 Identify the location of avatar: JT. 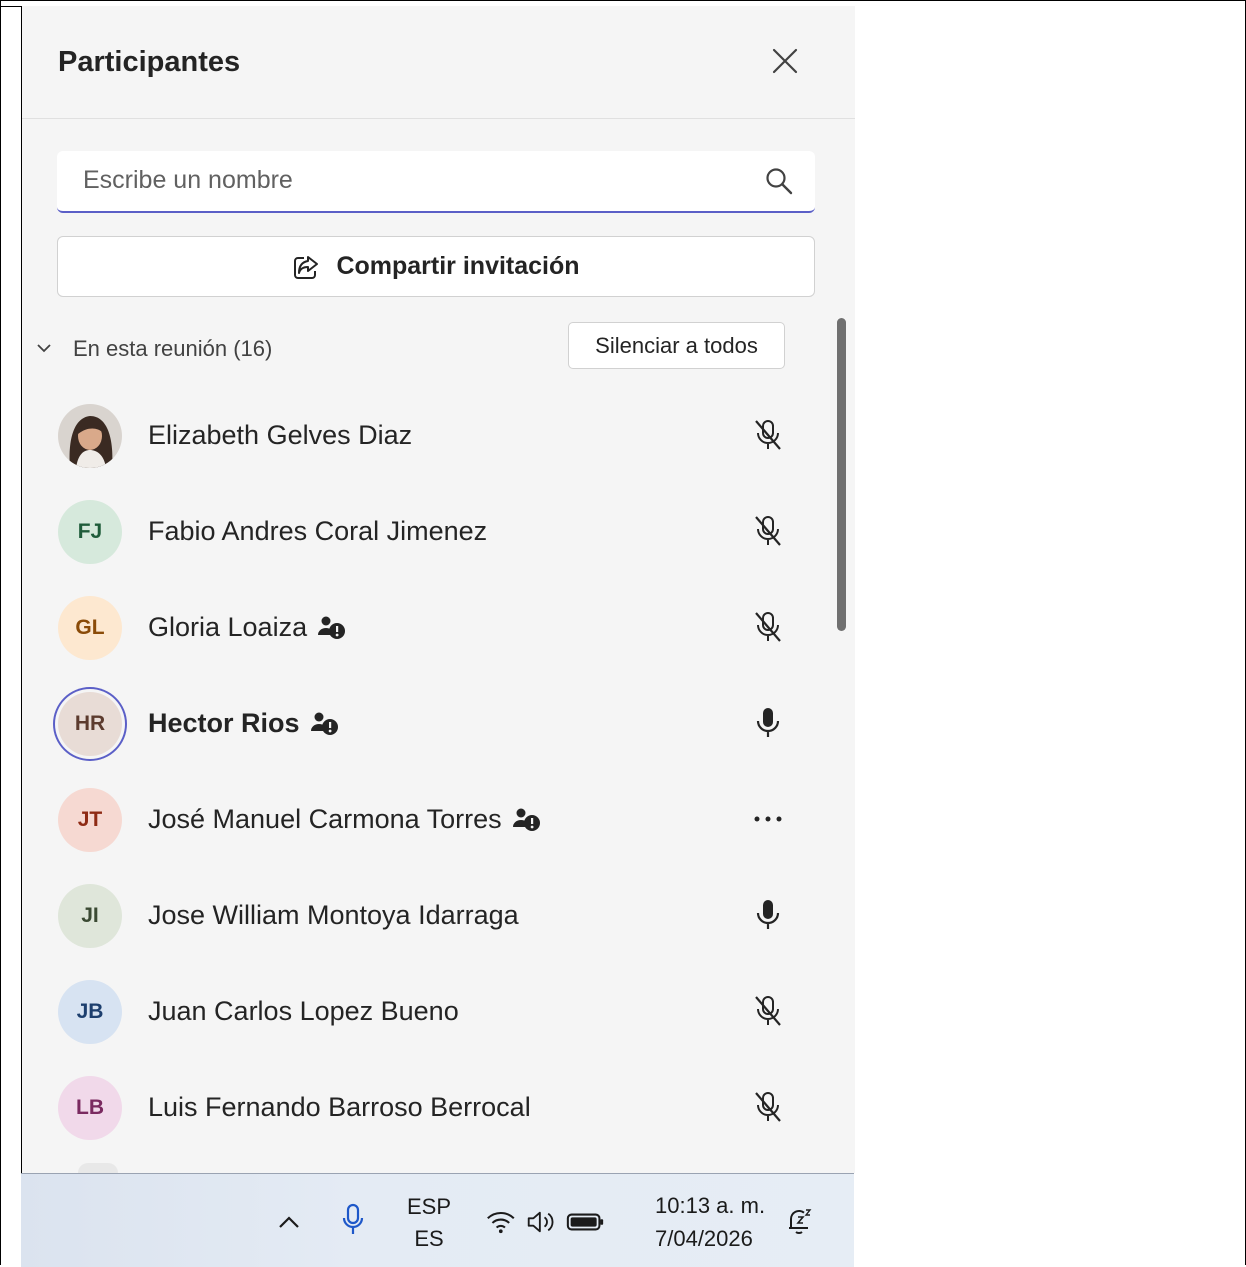
(90, 820).